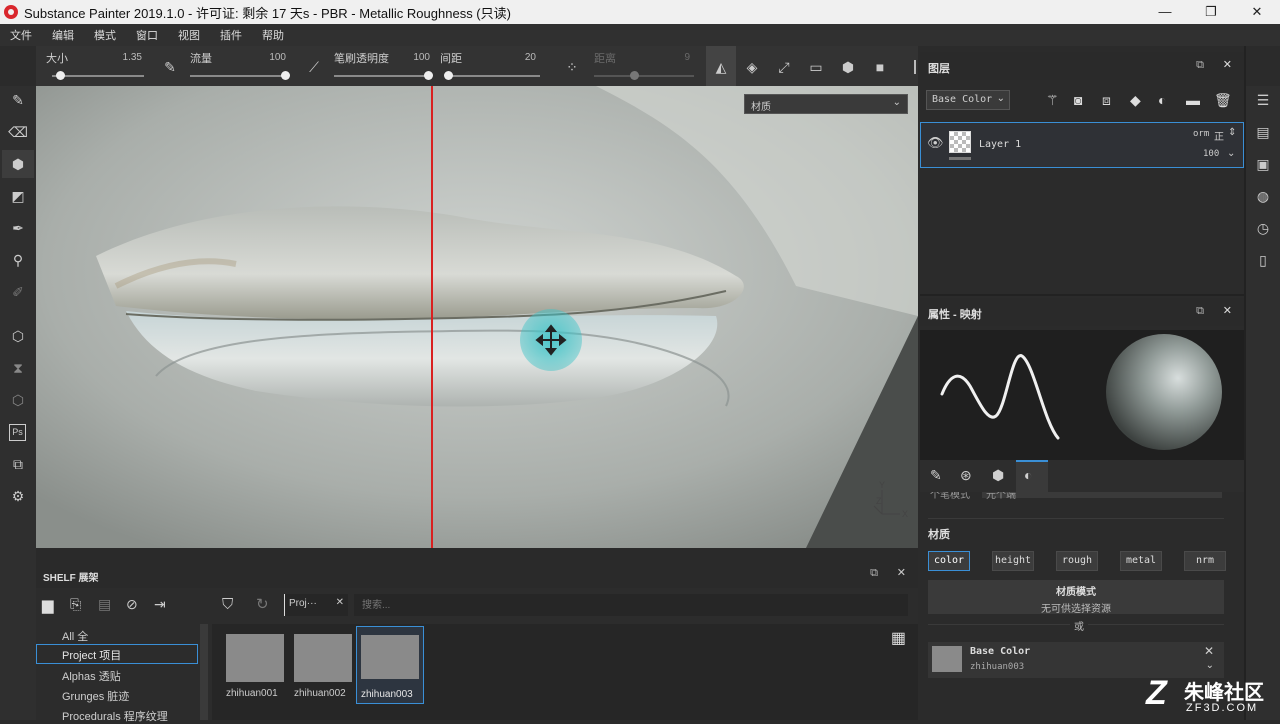 This screenshot has width=1280, height=724. Describe the element at coordinates (428, 75) in the screenshot. I see `opacity-slider-knob` at that location.